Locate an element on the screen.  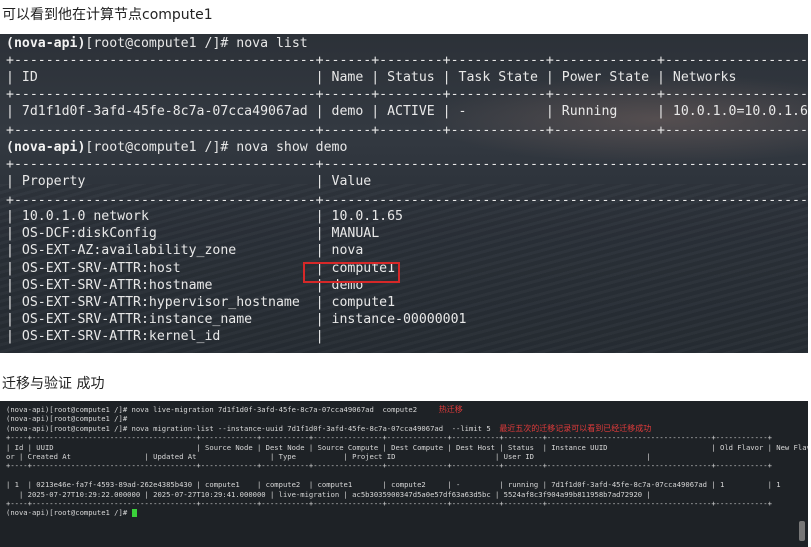
terminal-line: | OS-EXT-SRV-ATTR:hostname | demo | is located at coordinates (407, 286).